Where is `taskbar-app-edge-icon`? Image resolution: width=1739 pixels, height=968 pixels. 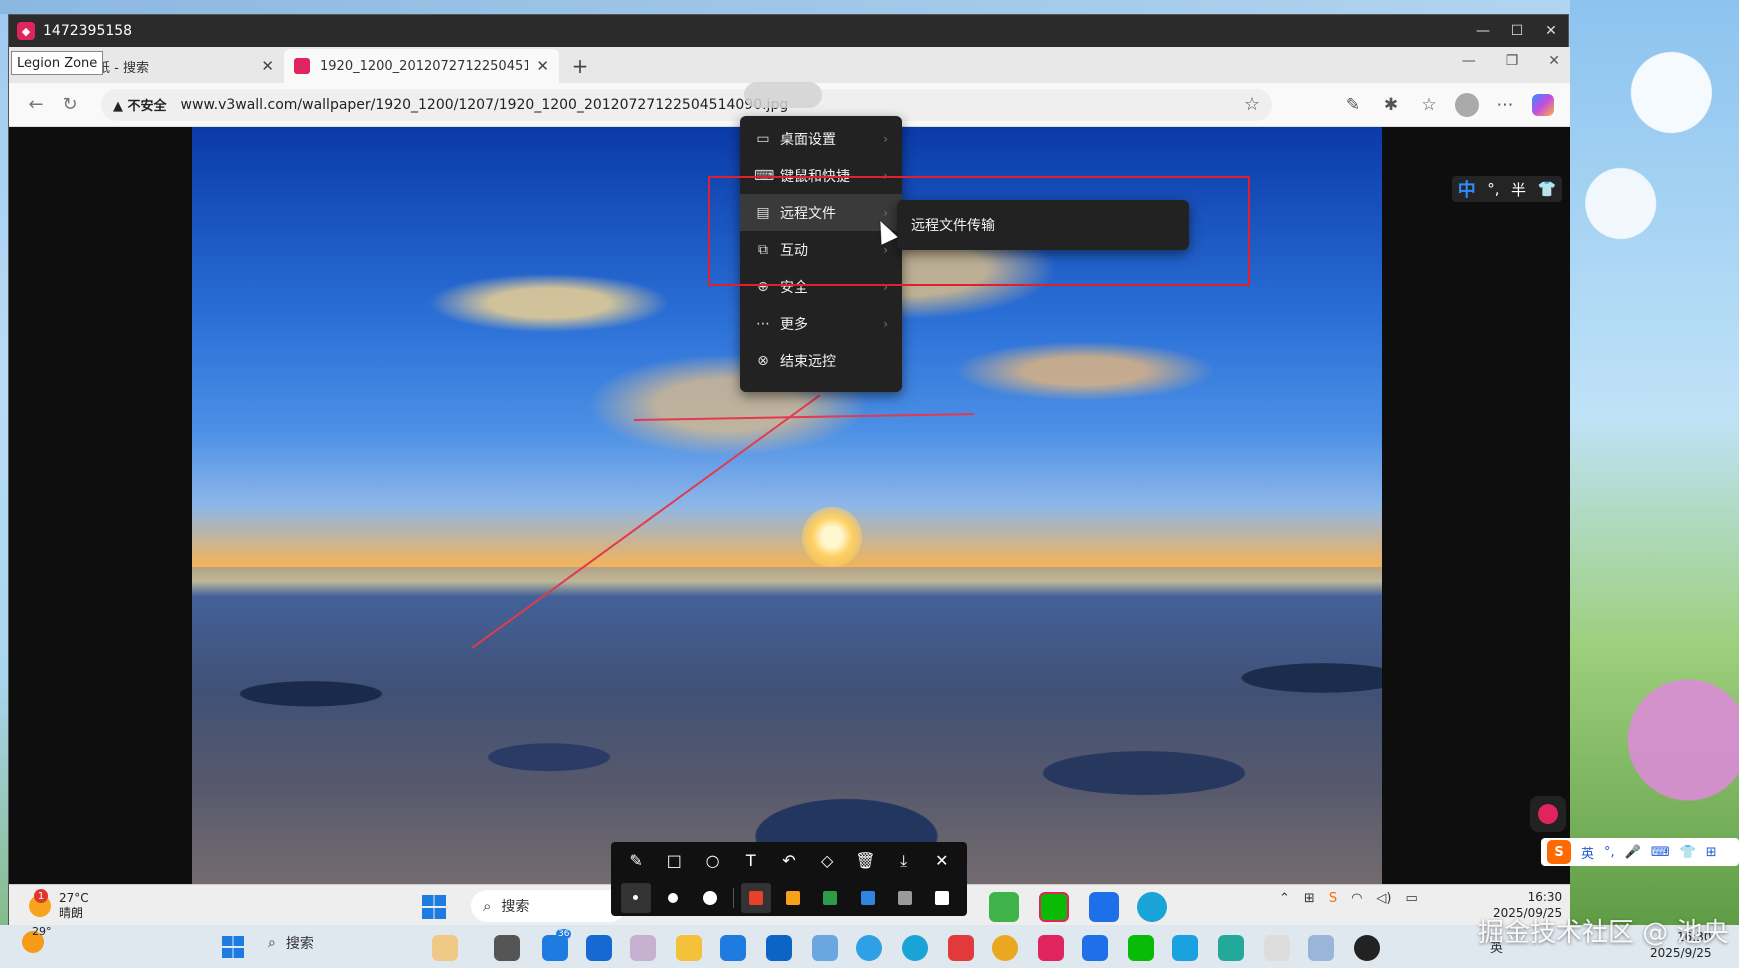 taskbar-app-edge-icon is located at coordinates (1152, 907).